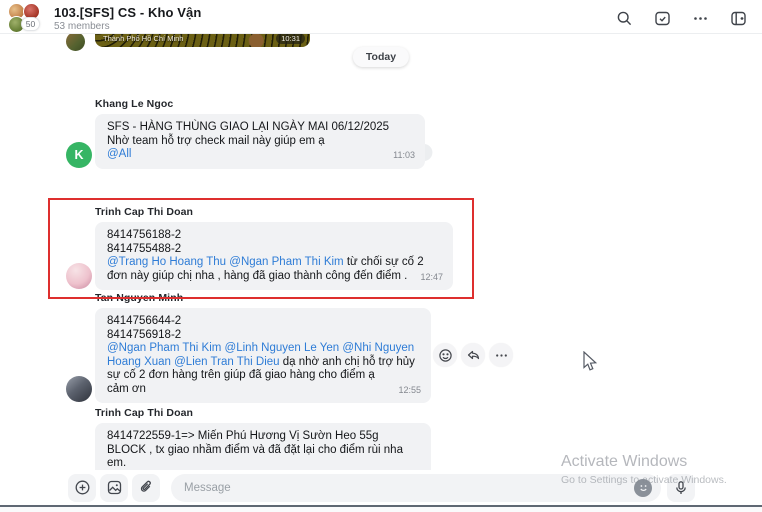  I want to click on mention-link: @Trang Ho Hoang Thu @Ngan Pham Thi Kim, so click(225, 262).